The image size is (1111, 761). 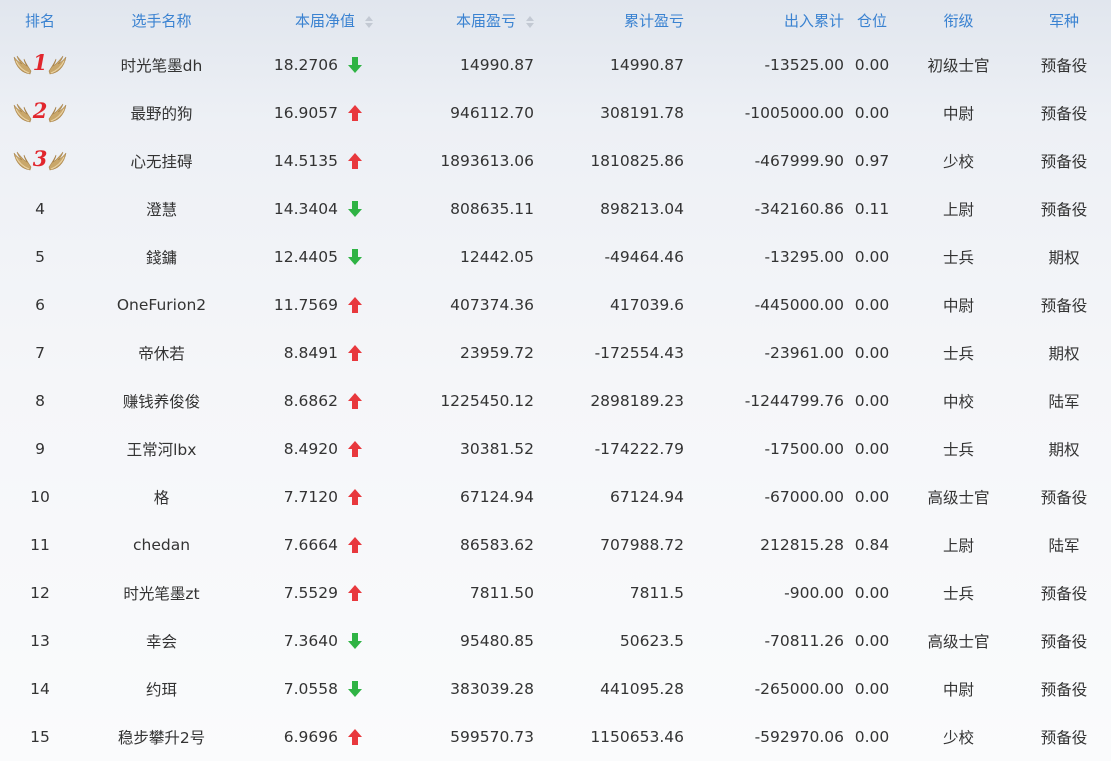 I want to click on player-name-text: 格, so click(x=162, y=498).